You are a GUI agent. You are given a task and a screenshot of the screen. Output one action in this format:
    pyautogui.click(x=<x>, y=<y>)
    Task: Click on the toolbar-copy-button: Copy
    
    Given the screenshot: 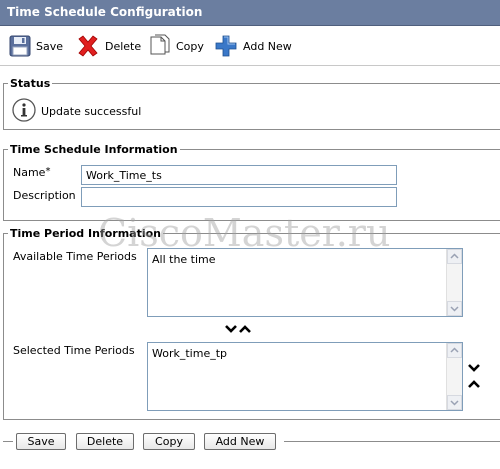 What is the action you would take?
    pyautogui.click(x=176, y=46)
    